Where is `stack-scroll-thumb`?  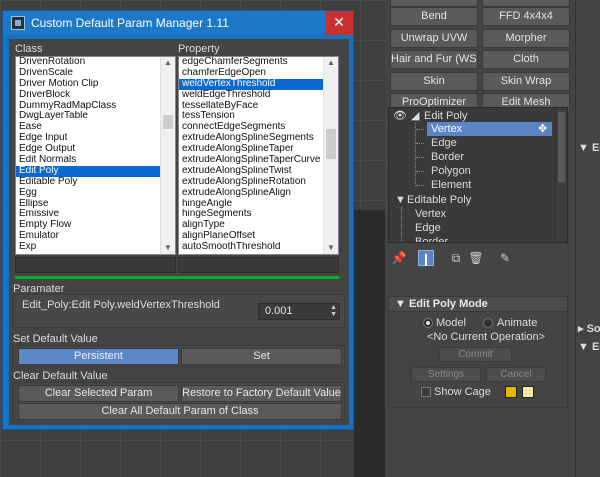
stack-scroll-thumb is located at coordinates (561, 147).